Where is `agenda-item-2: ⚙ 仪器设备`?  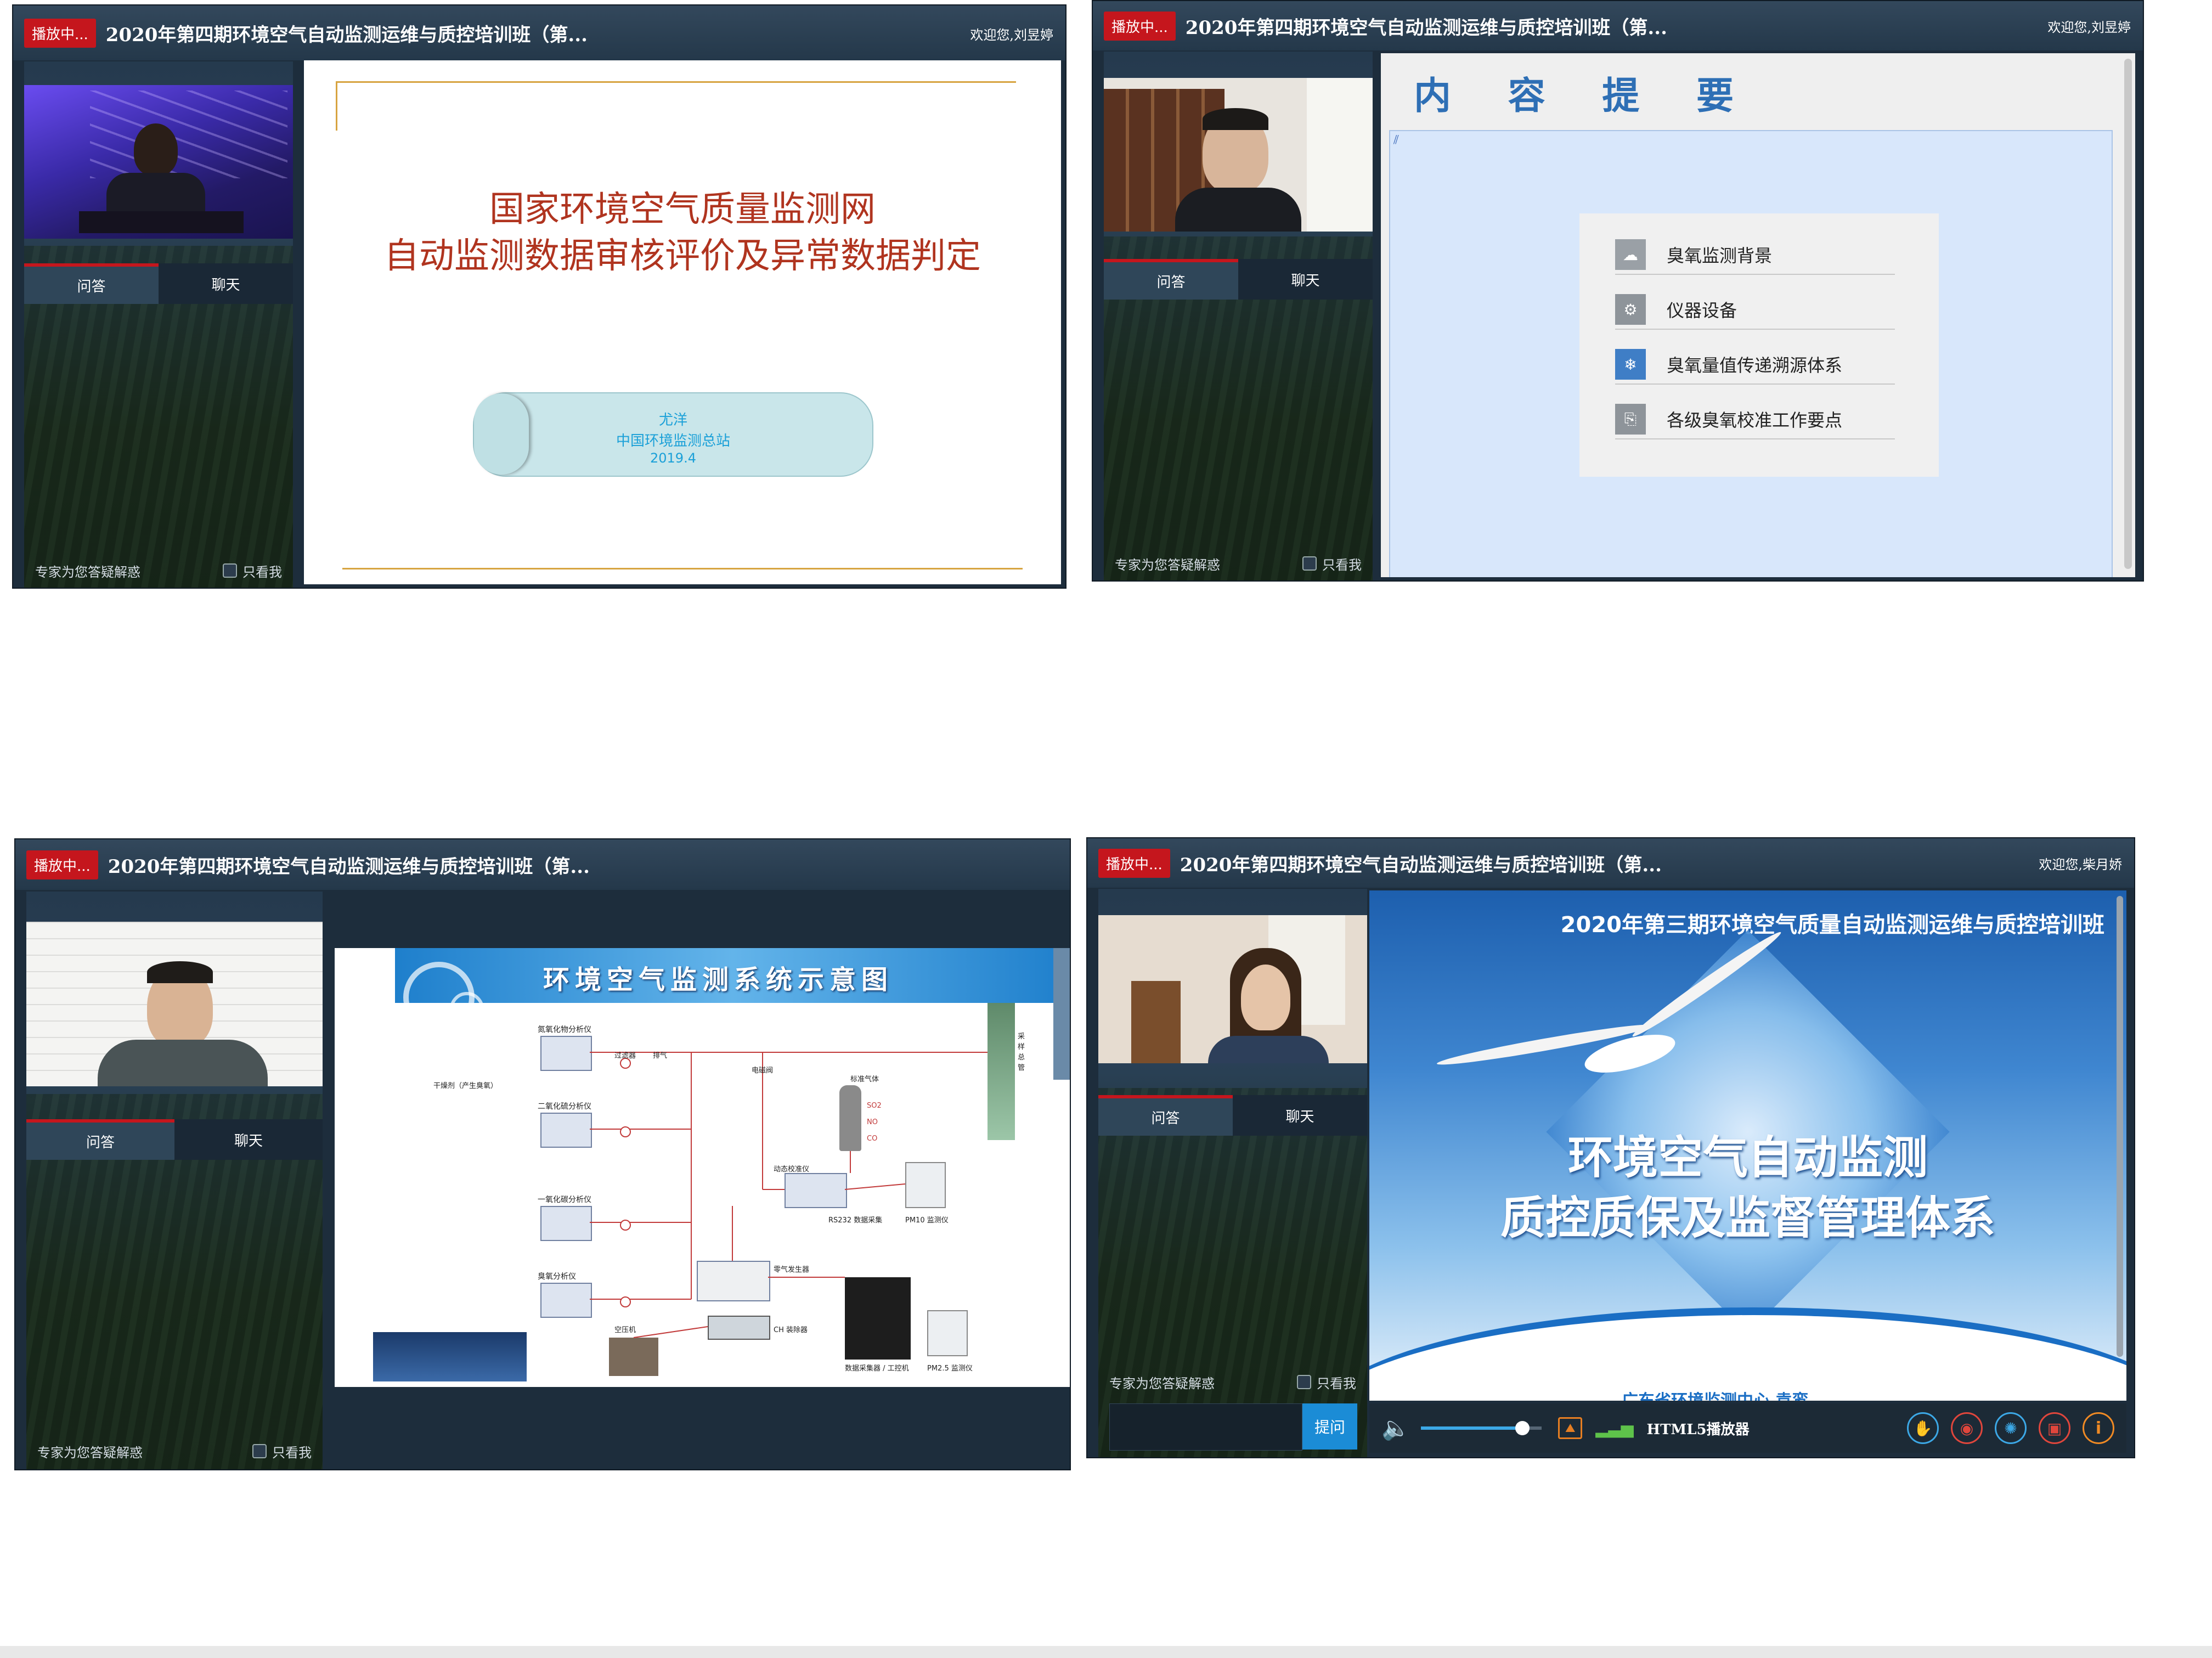 agenda-item-2: ⚙ 仪器设备 is located at coordinates (1755, 310).